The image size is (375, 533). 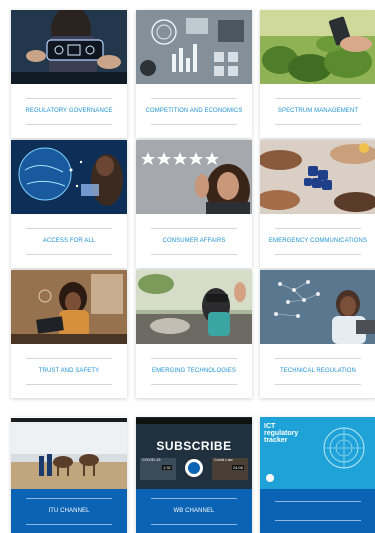 I want to click on emergency-communications-image, so click(x=317, y=177).